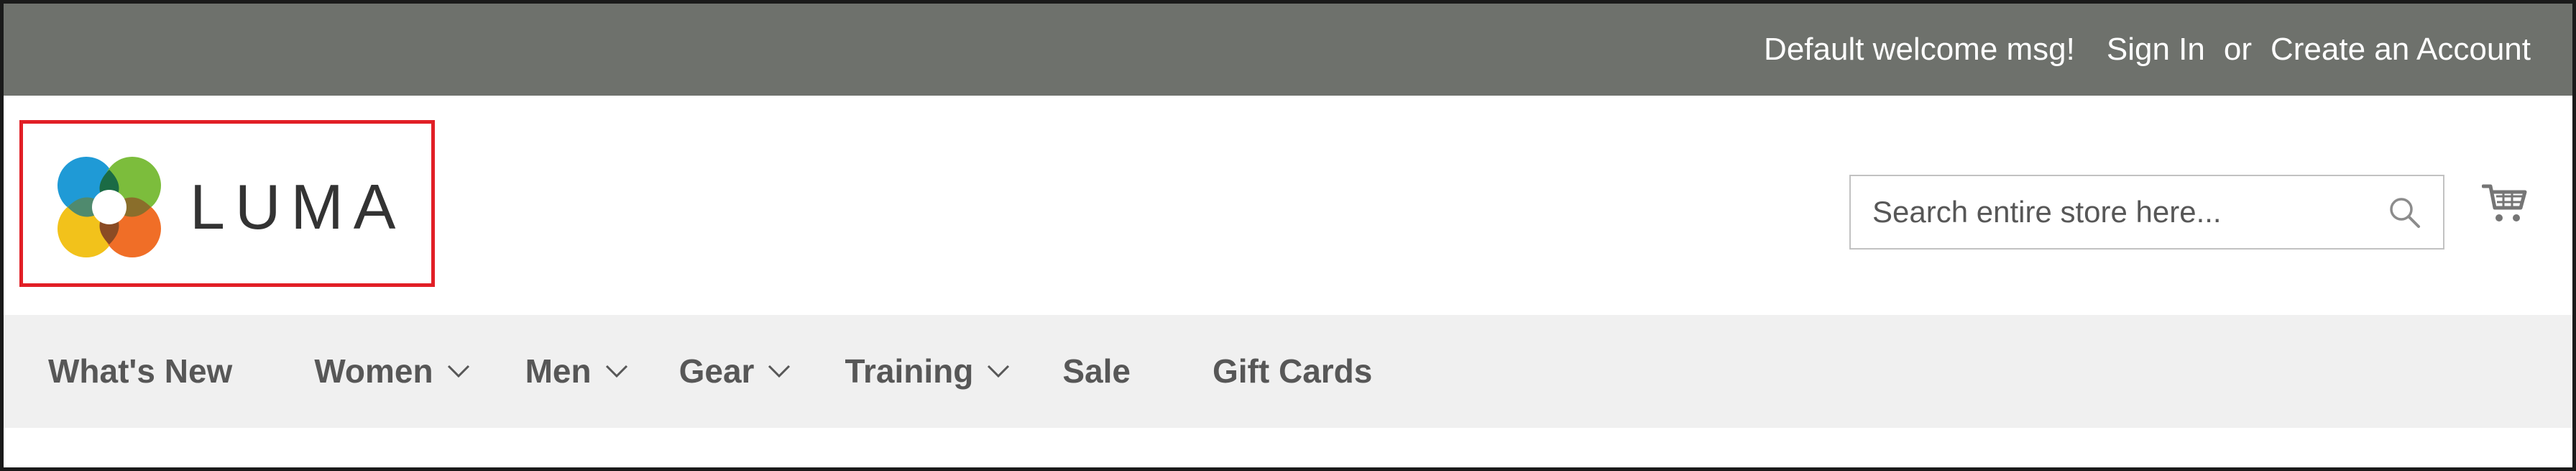 The width and height of the screenshot is (2576, 471). What do you see at coordinates (716, 371) in the screenshot?
I see `nav-item-label: Gear` at bounding box center [716, 371].